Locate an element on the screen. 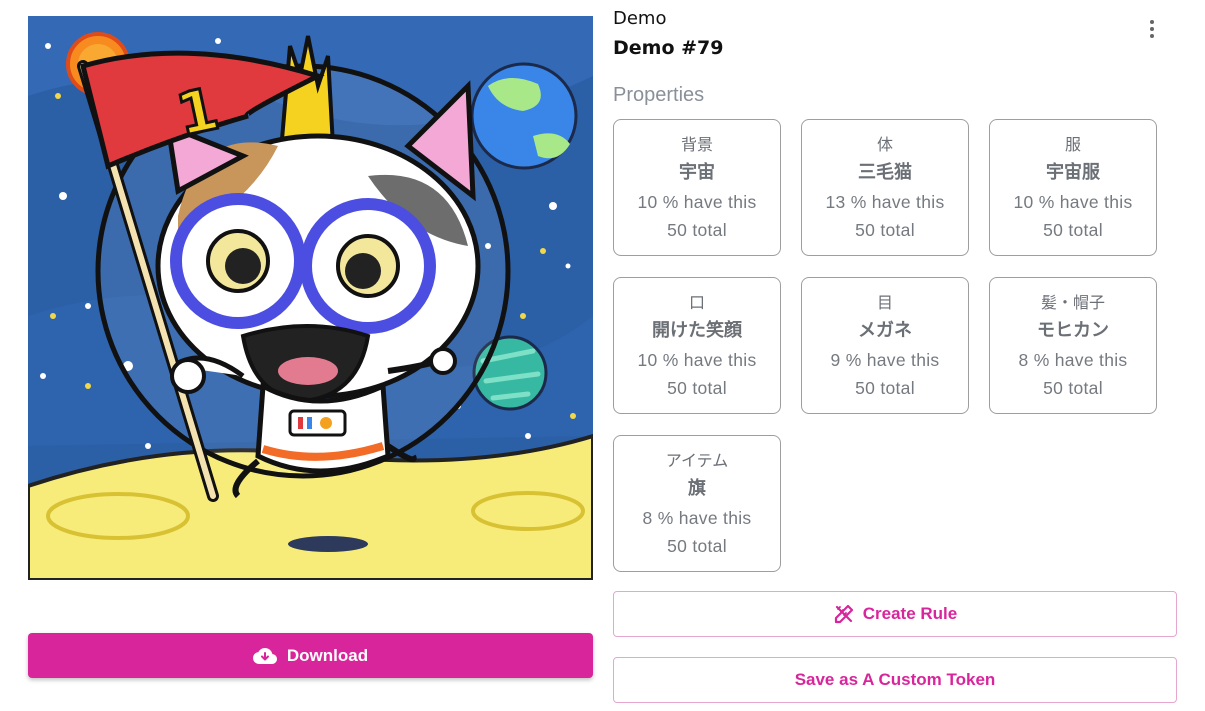 Image resolution: width=1205 pixels, height=711 pixels. property-type: 目 is located at coordinates (884, 302).